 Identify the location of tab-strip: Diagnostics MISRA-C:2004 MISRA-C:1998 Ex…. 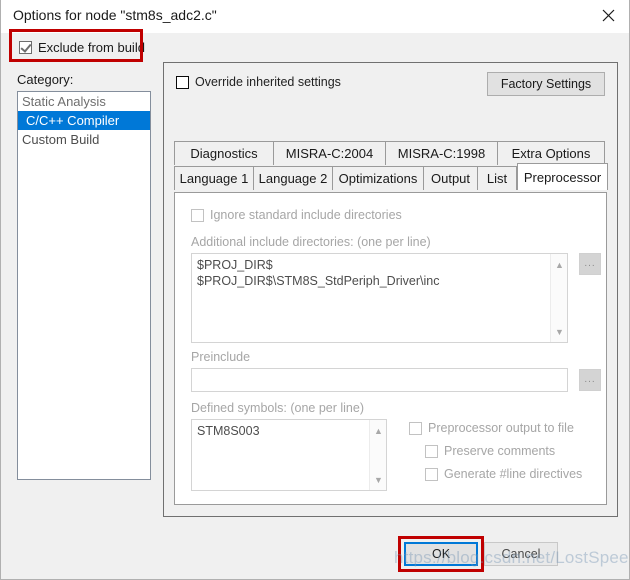
(391, 165).